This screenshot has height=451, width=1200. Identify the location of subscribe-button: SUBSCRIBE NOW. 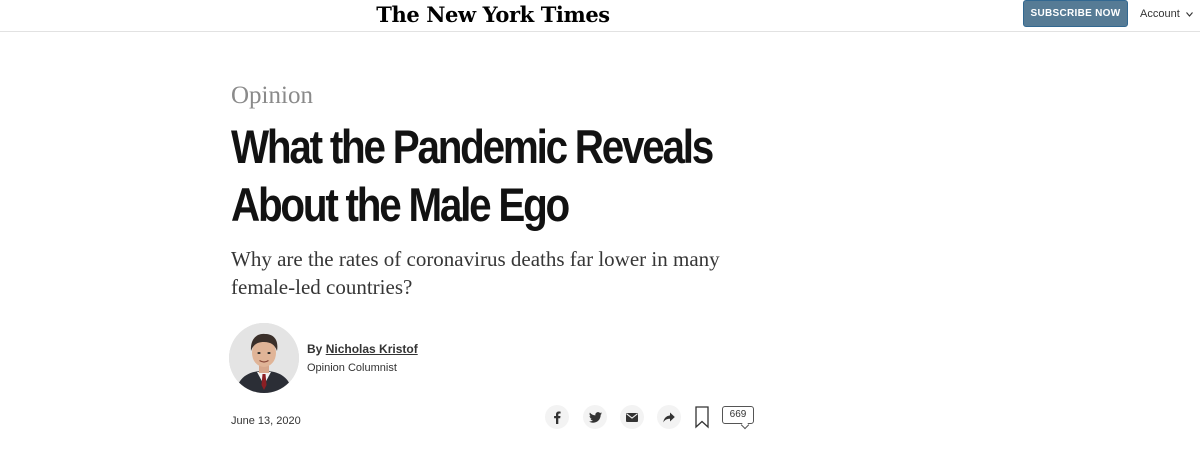
(1075, 13).